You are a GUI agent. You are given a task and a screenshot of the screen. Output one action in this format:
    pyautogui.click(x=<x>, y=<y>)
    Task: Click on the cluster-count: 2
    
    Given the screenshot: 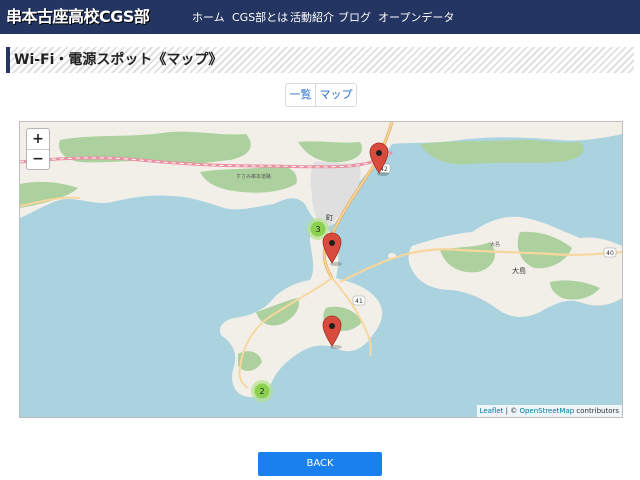 What is the action you would take?
    pyautogui.click(x=261, y=391)
    